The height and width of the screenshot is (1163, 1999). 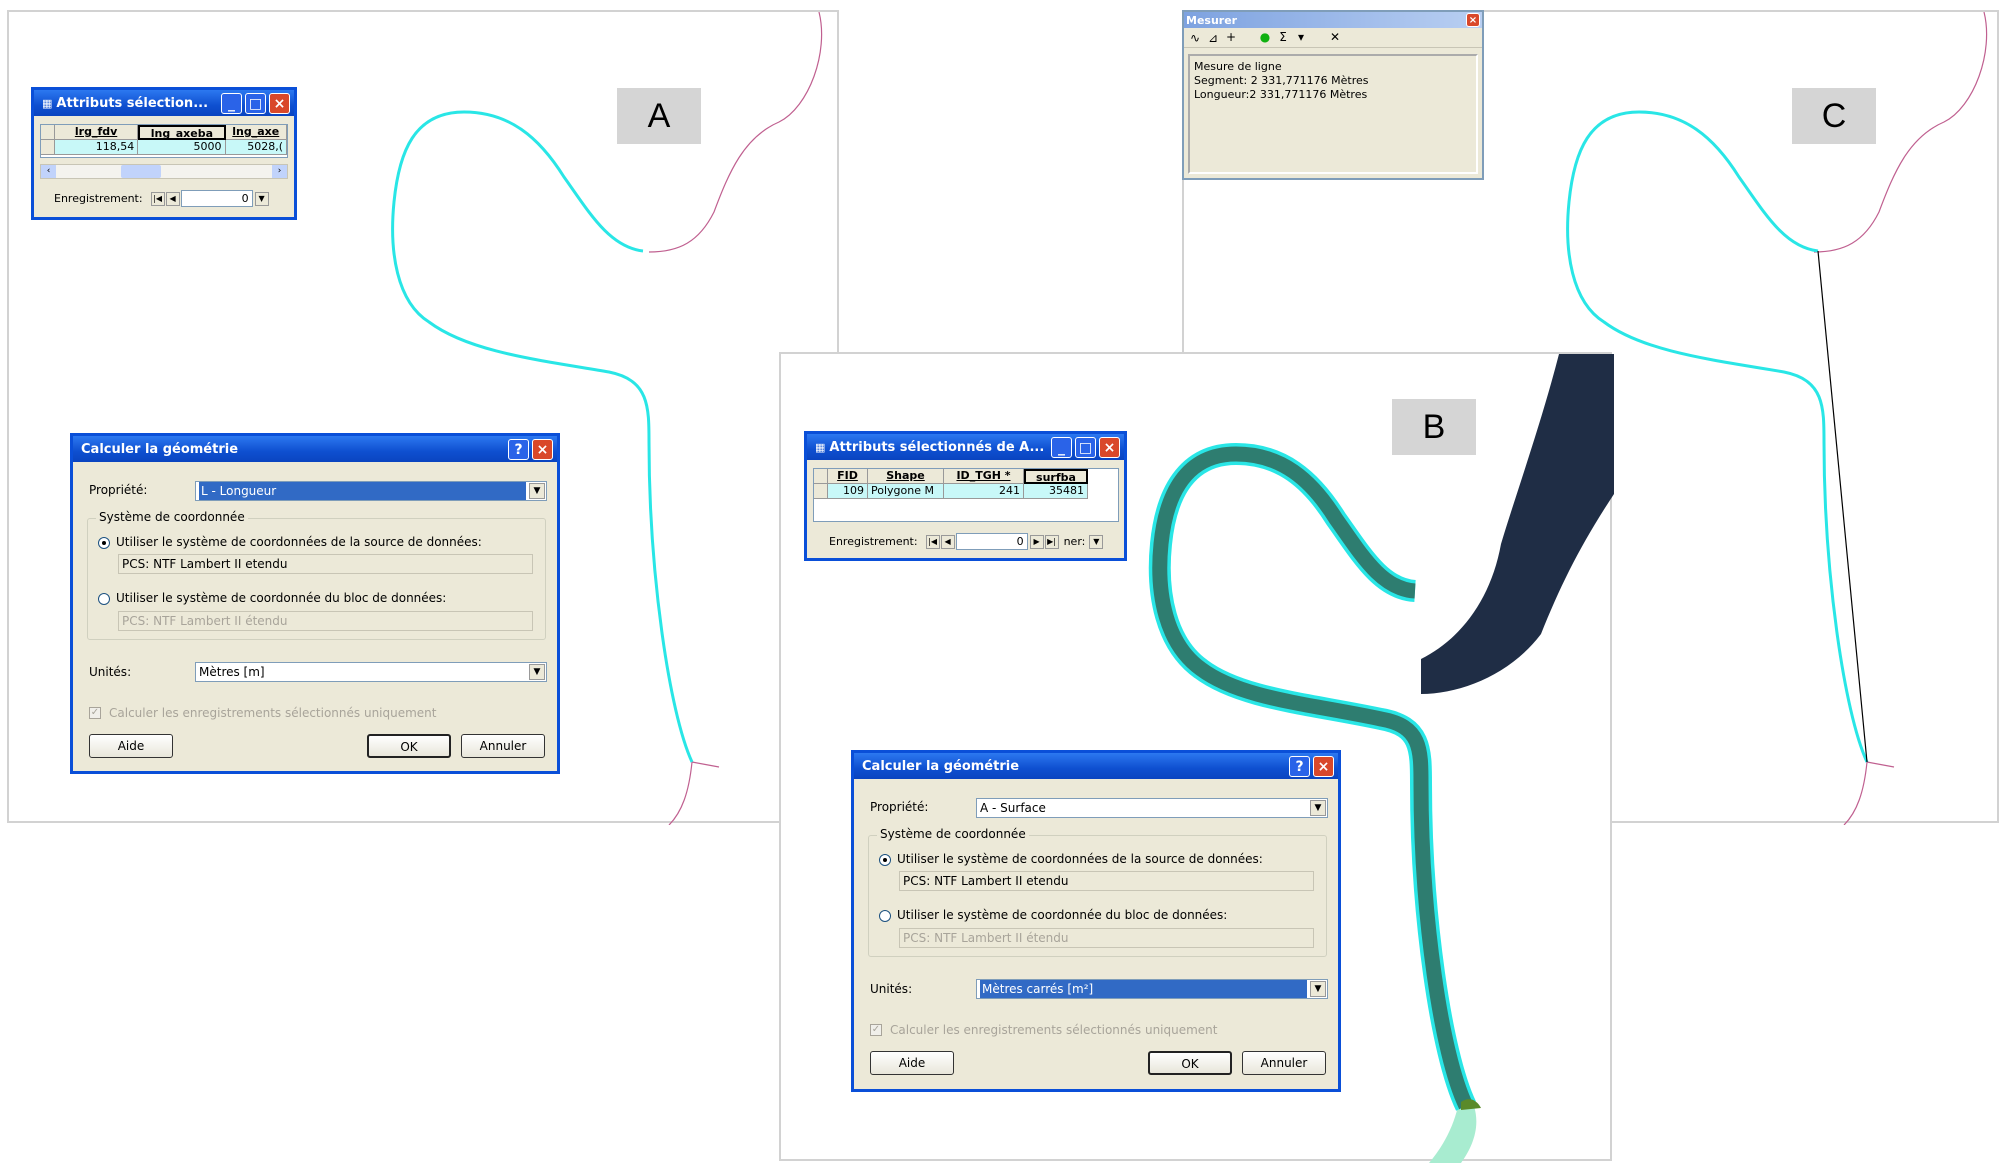 What do you see at coordinates (1152, 808) in the screenshot?
I see `property-select: A - Surface ▼` at bounding box center [1152, 808].